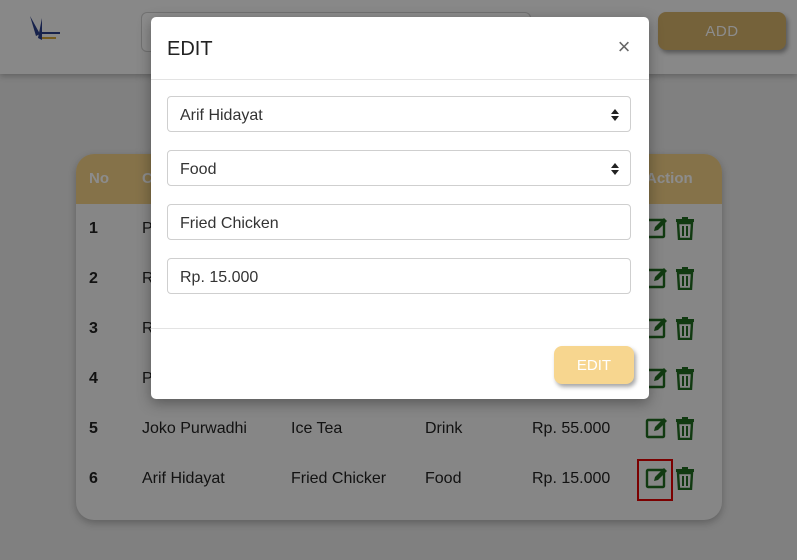 This screenshot has height=560, width=797. Describe the element at coordinates (624, 47) in the screenshot. I see `close-icon: ×` at that location.